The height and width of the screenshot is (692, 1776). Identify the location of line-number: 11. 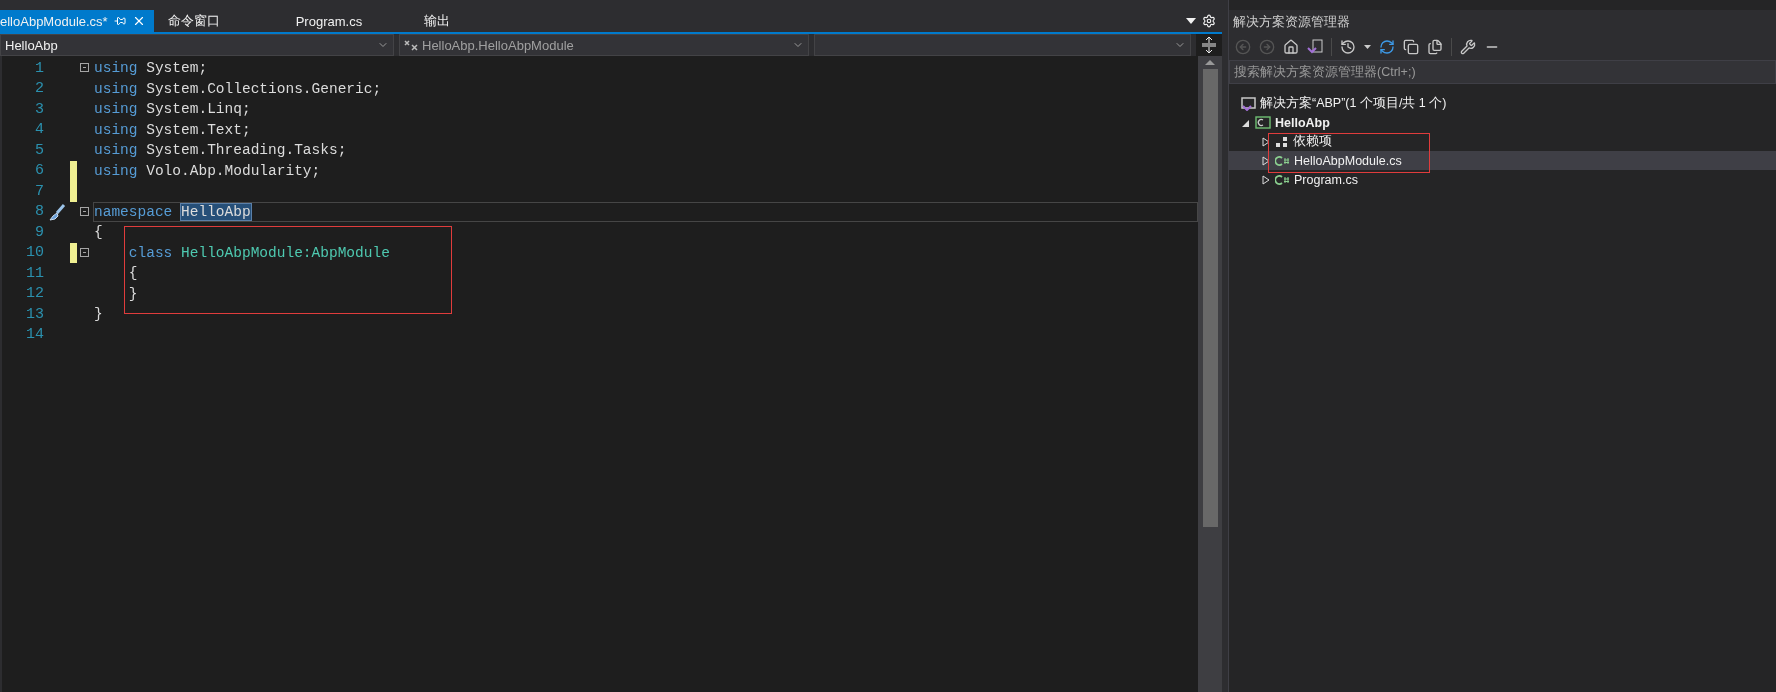
(34, 273).